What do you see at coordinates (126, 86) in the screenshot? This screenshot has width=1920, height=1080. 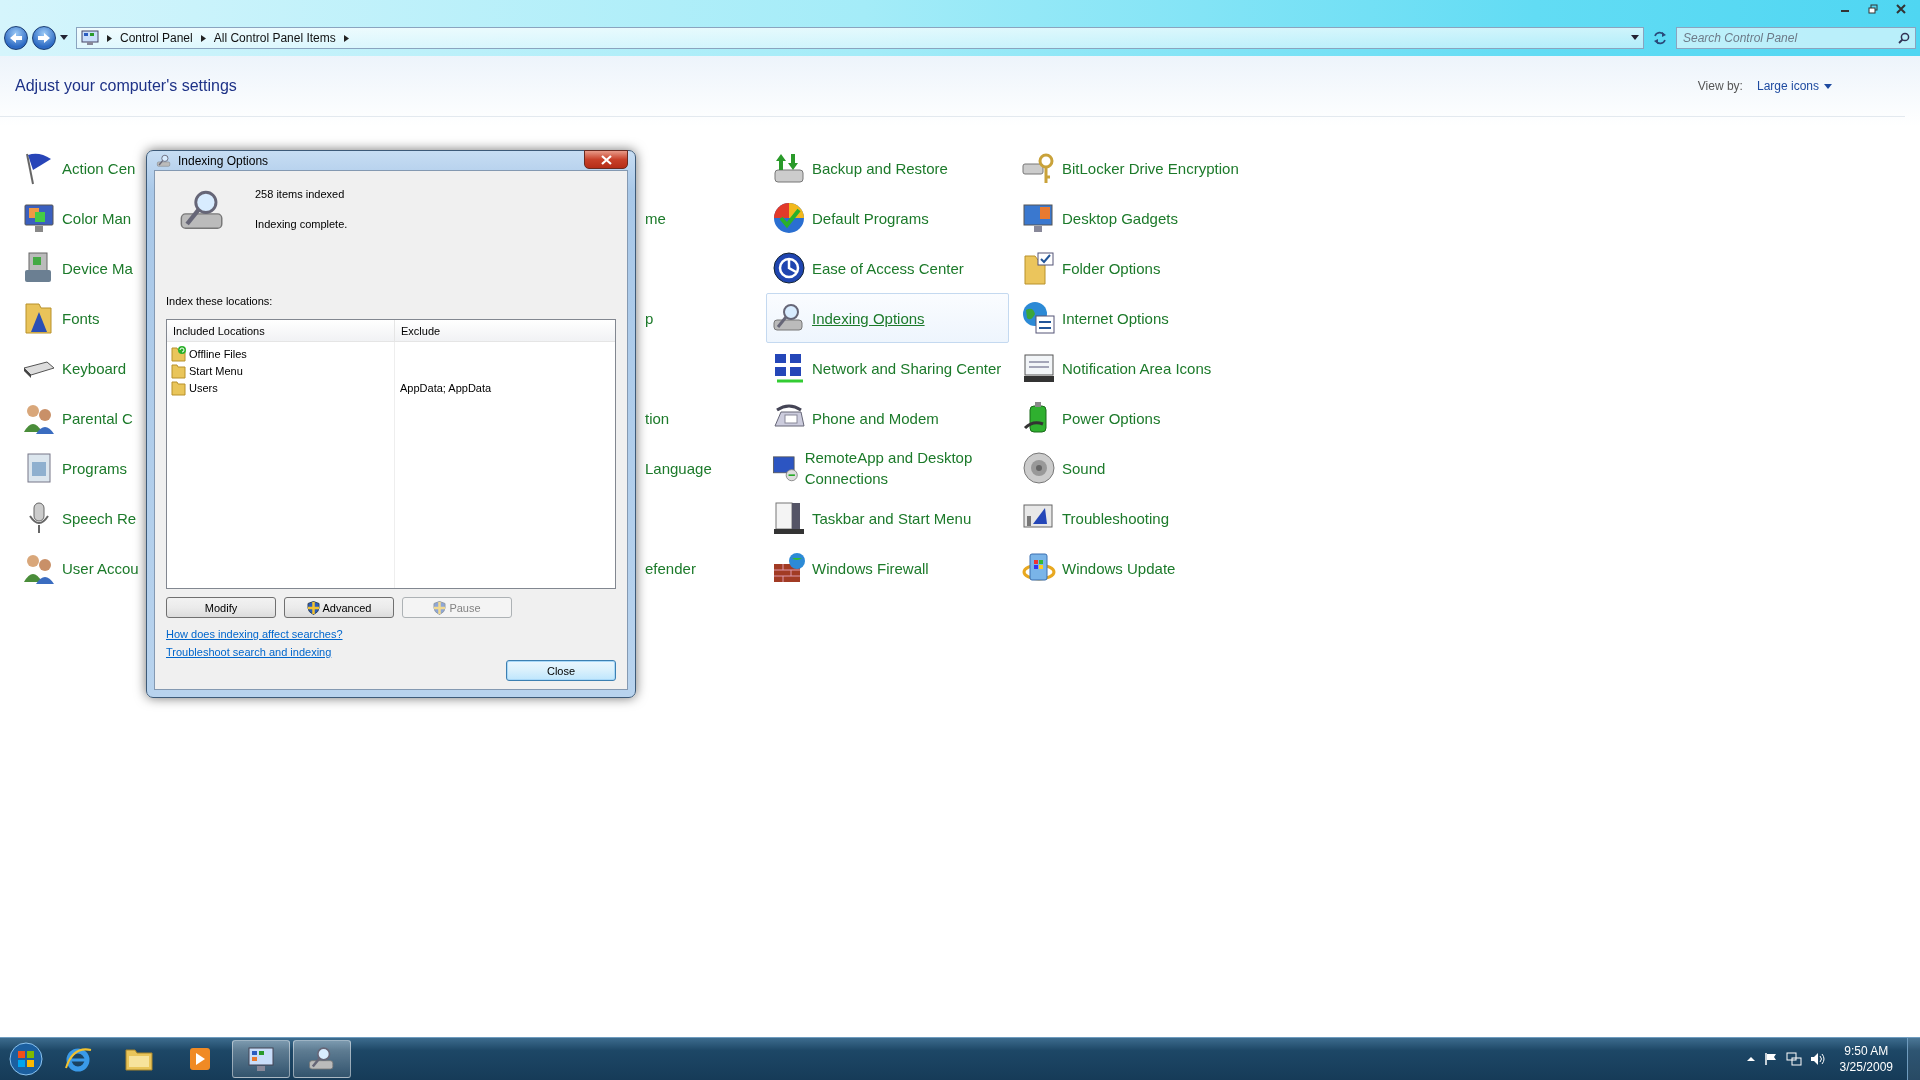 I see `page-heading: Adjust your computer's settings` at bounding box center [126, 86].